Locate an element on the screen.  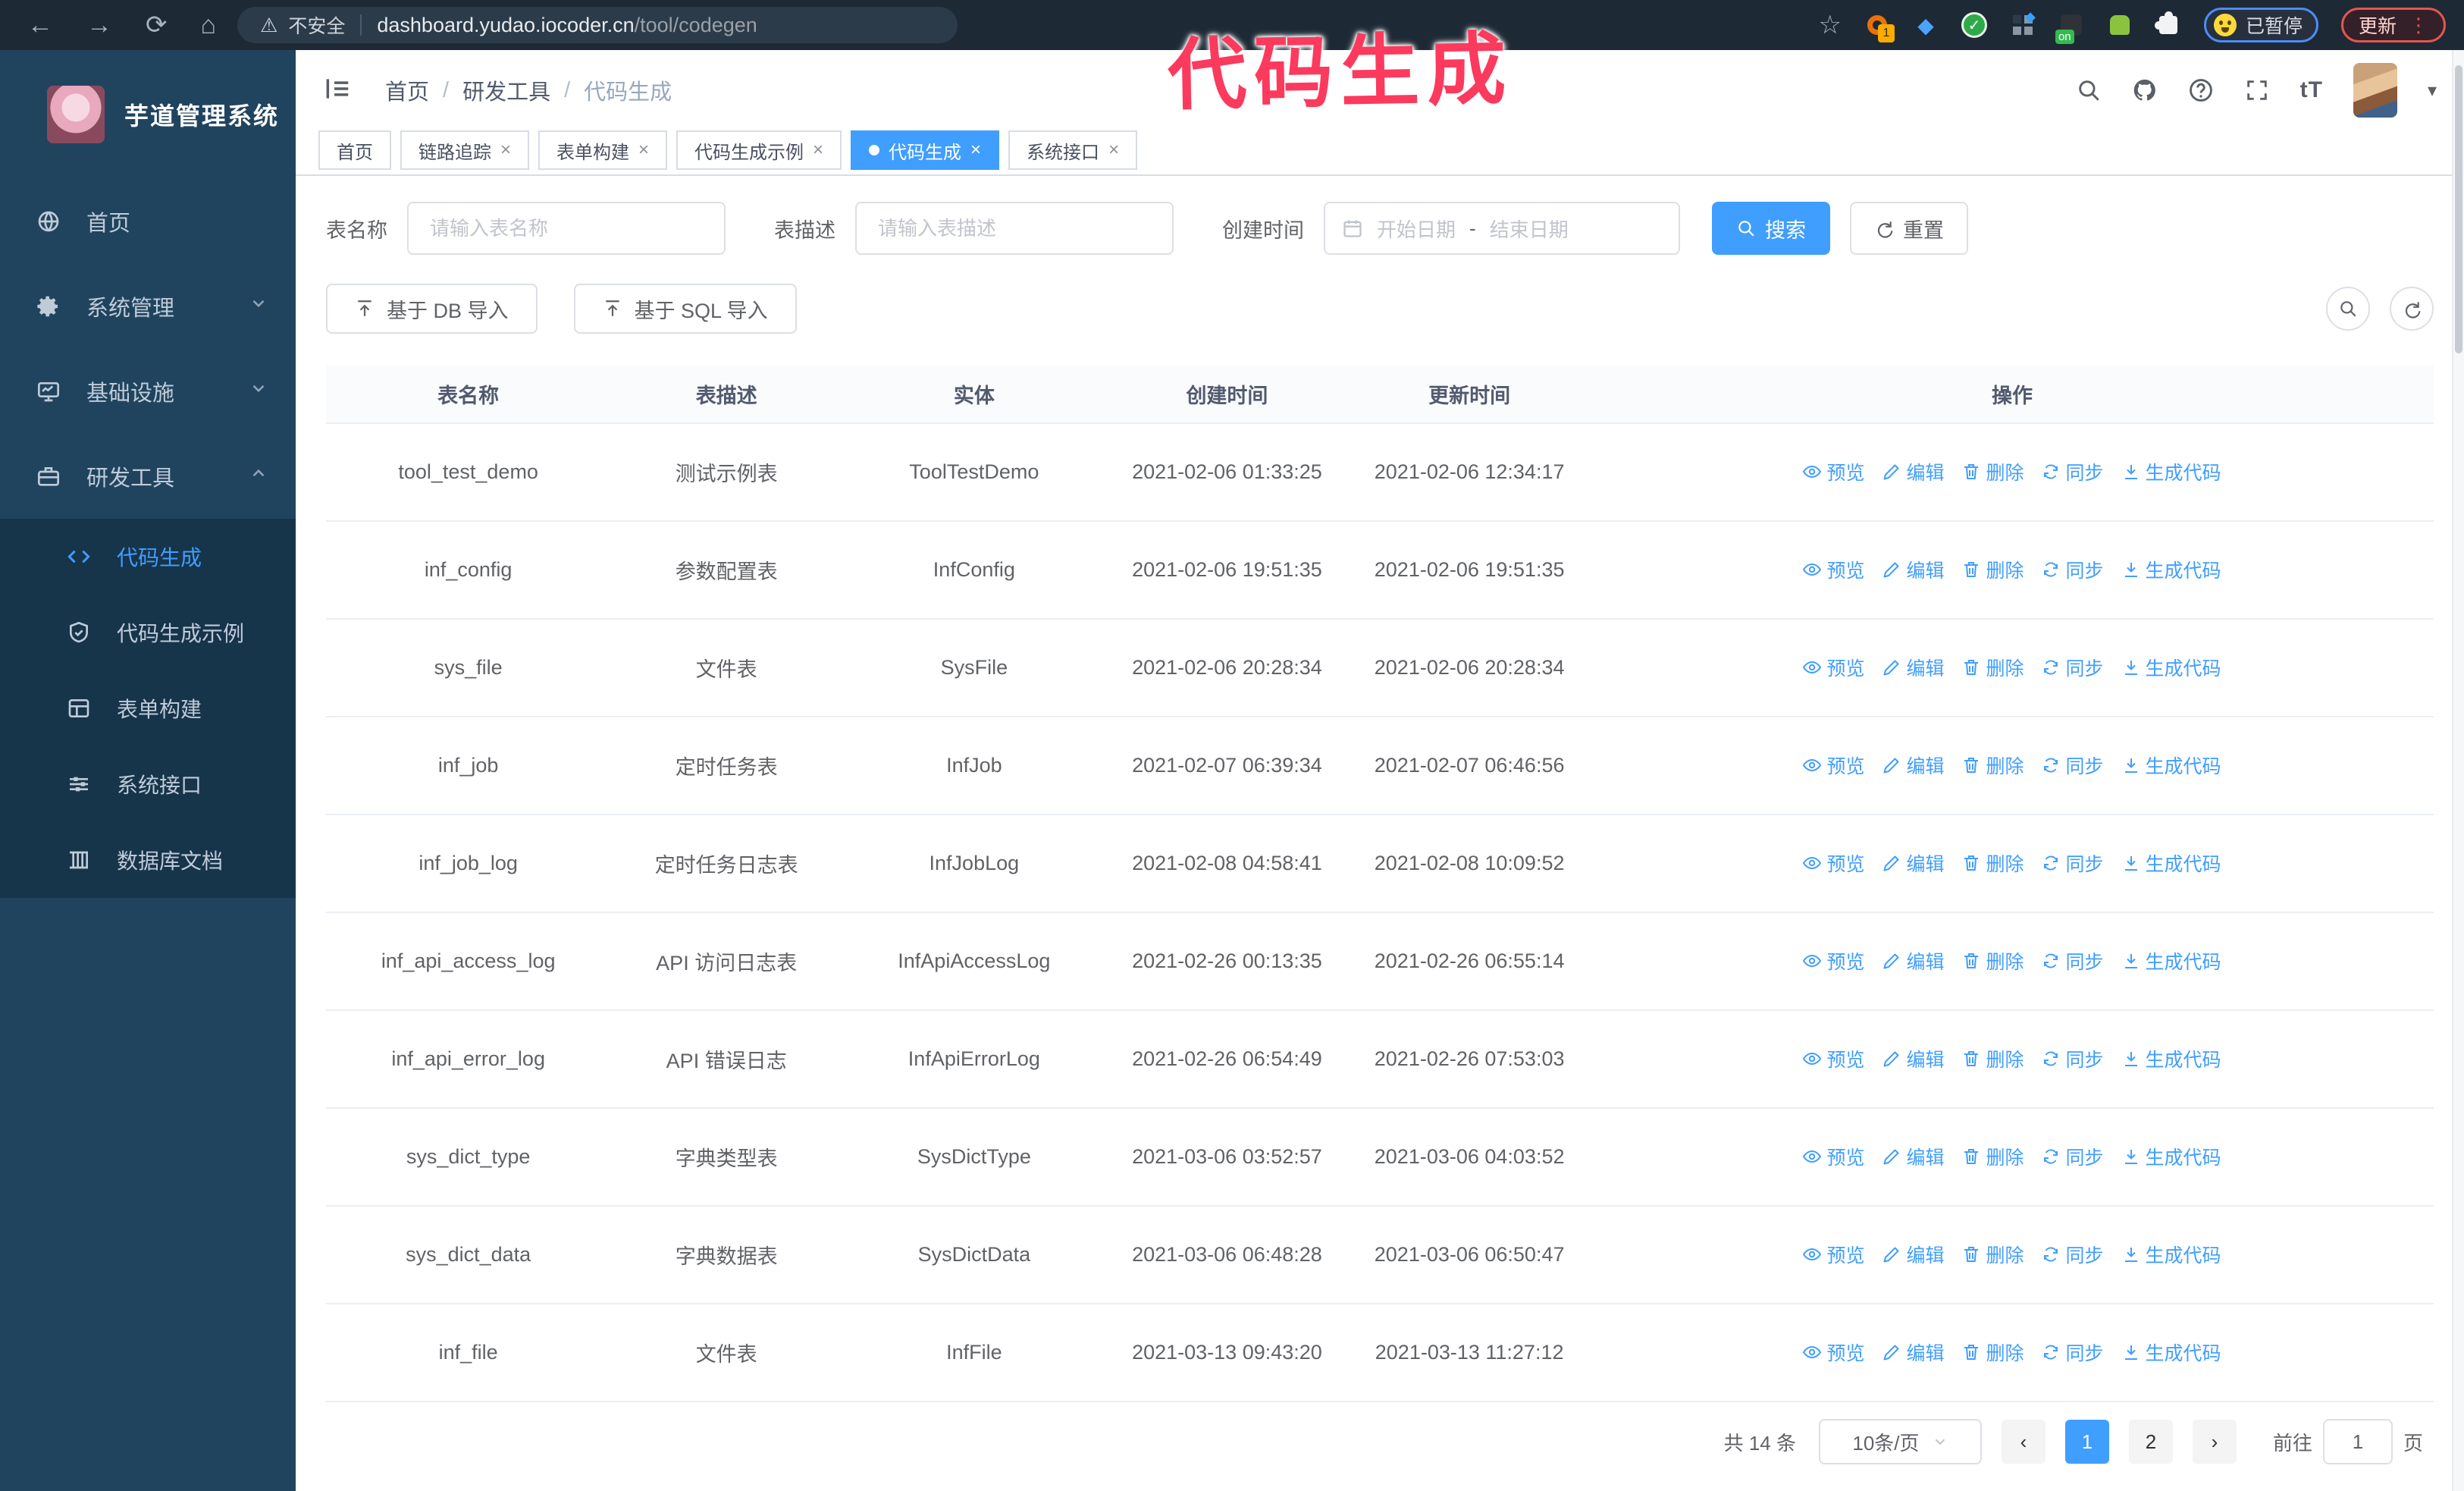
back-icon: ← is located at coordinates (40, 25).